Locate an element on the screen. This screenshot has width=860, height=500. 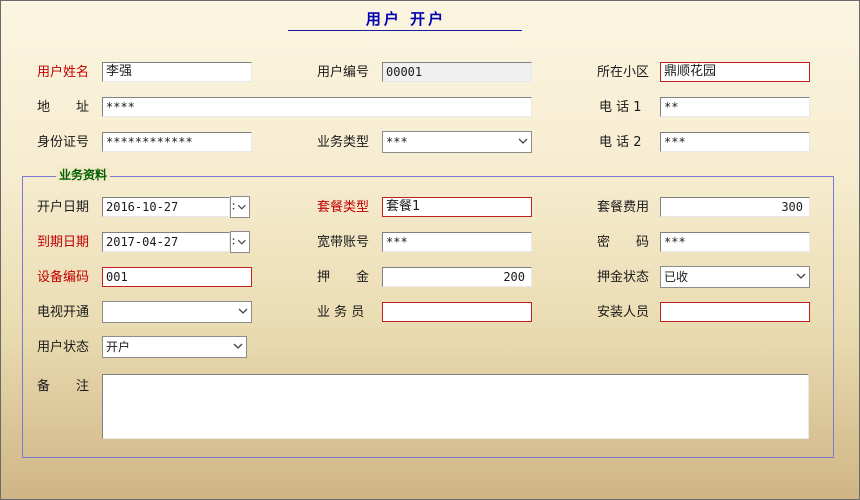
deposit-label: 押 金 is located at coordinates (343, 277).